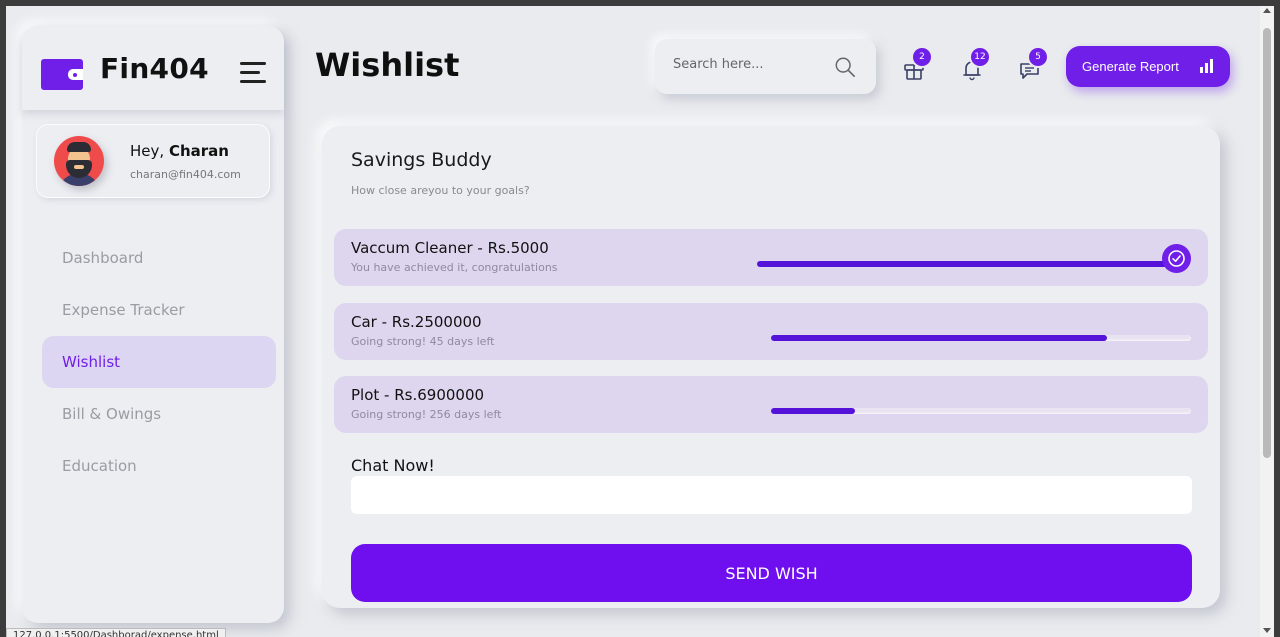 The height and width of the screenshot is (637, 1280). I want to click on goal-name: Vaccum Cleaner - Rs.5000, so click(450, 248).